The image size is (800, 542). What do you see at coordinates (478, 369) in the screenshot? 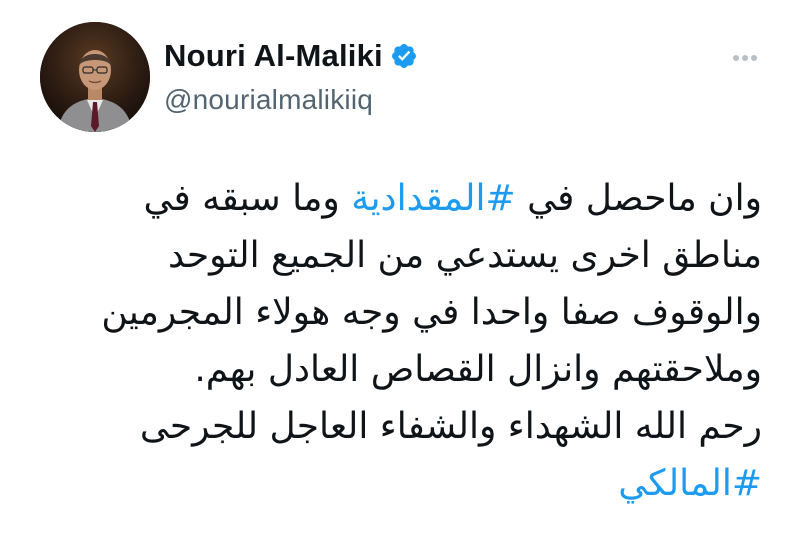
I see `tweet-line-4: وملاحقتهم وانزال القصاص العادل بهم.` at bounding box center [478, 369].